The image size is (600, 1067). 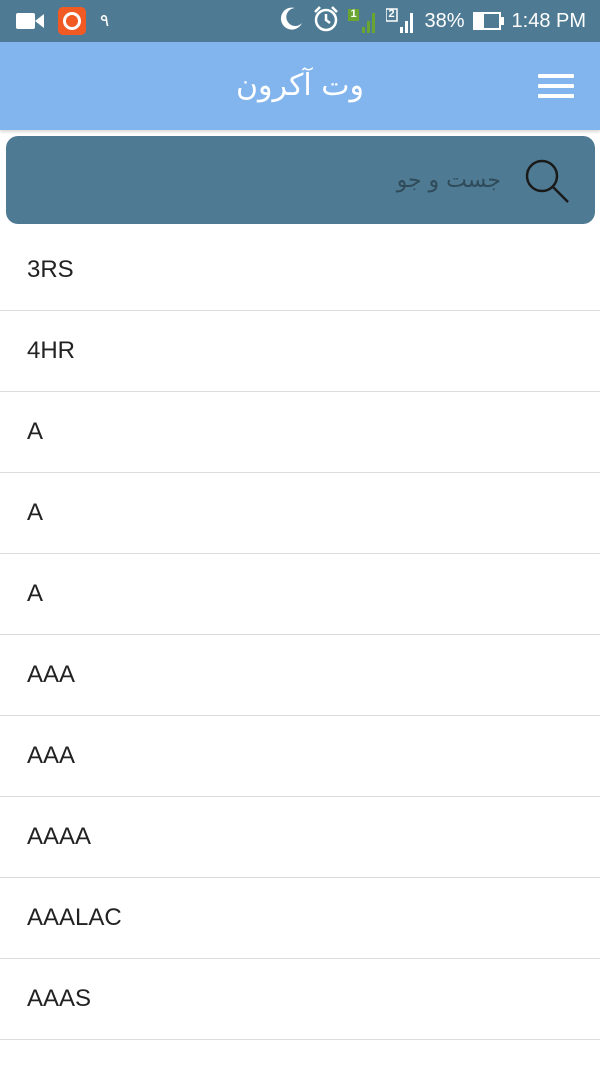 What do you see at coordinates (300, 918) in the screenshot?
I see `list-item: AAALAC` at bounding box center [300, 918].